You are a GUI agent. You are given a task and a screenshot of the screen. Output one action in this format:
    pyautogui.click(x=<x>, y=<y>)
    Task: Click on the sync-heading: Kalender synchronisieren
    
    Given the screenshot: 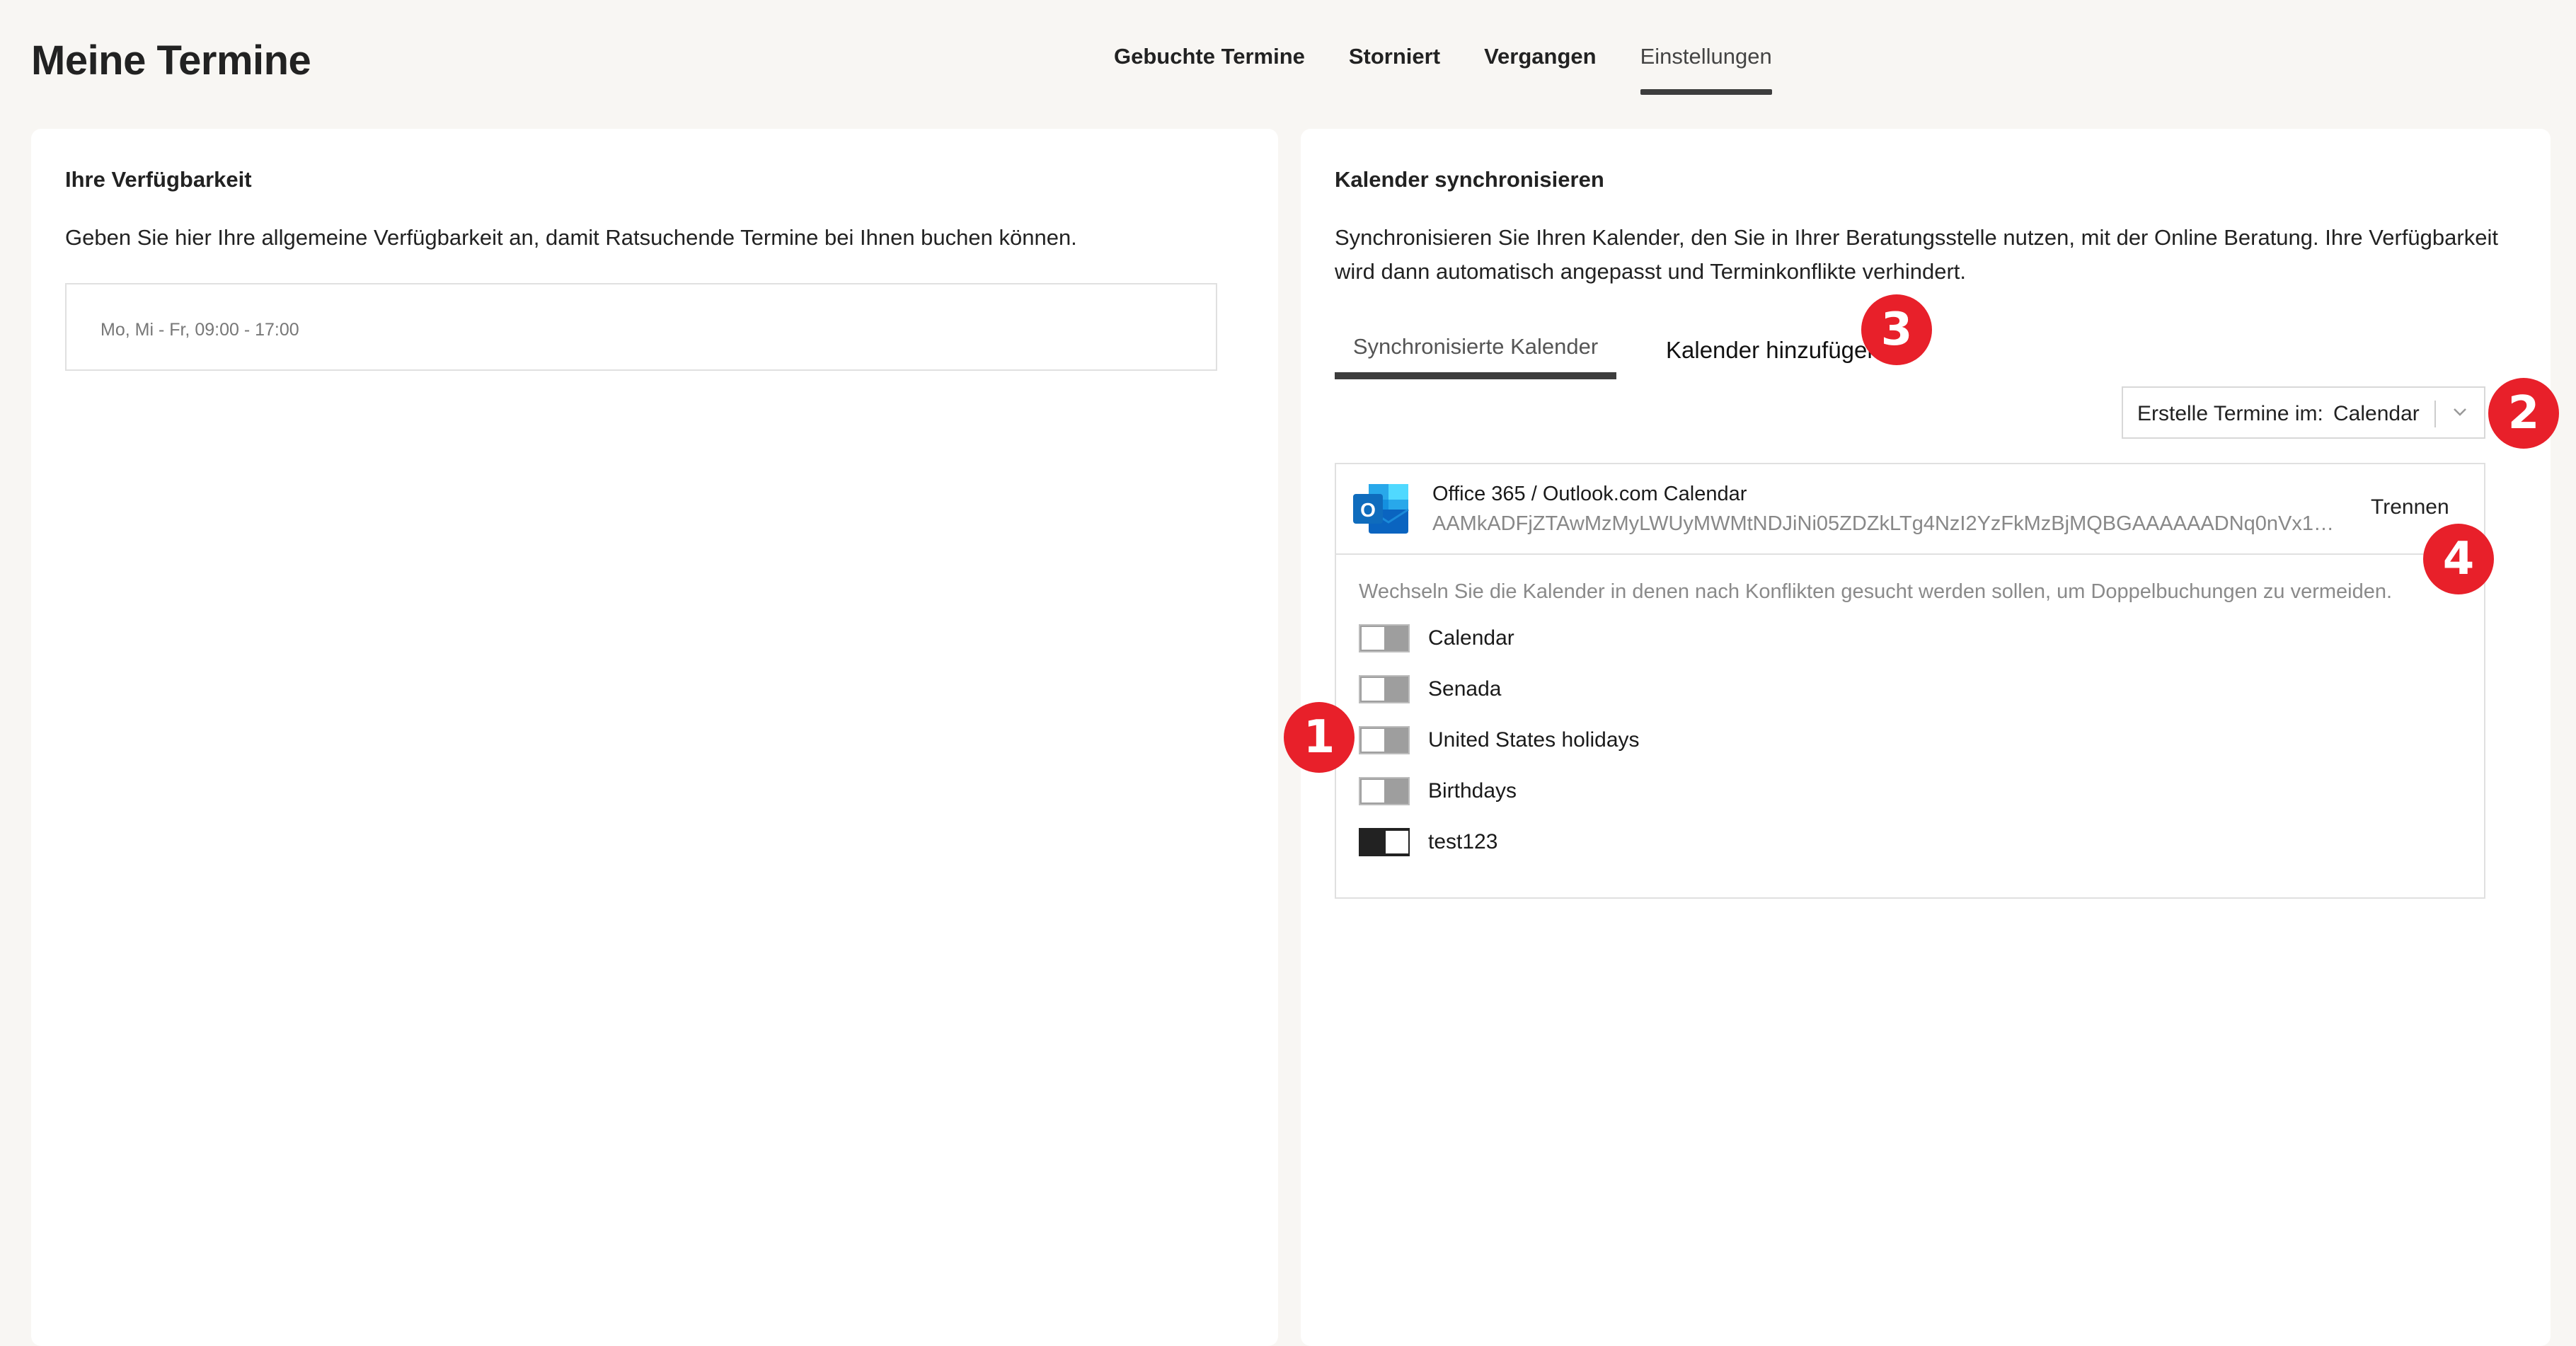 What is the action you would take?
    pyautogui.click(x=1470, y=180)
    